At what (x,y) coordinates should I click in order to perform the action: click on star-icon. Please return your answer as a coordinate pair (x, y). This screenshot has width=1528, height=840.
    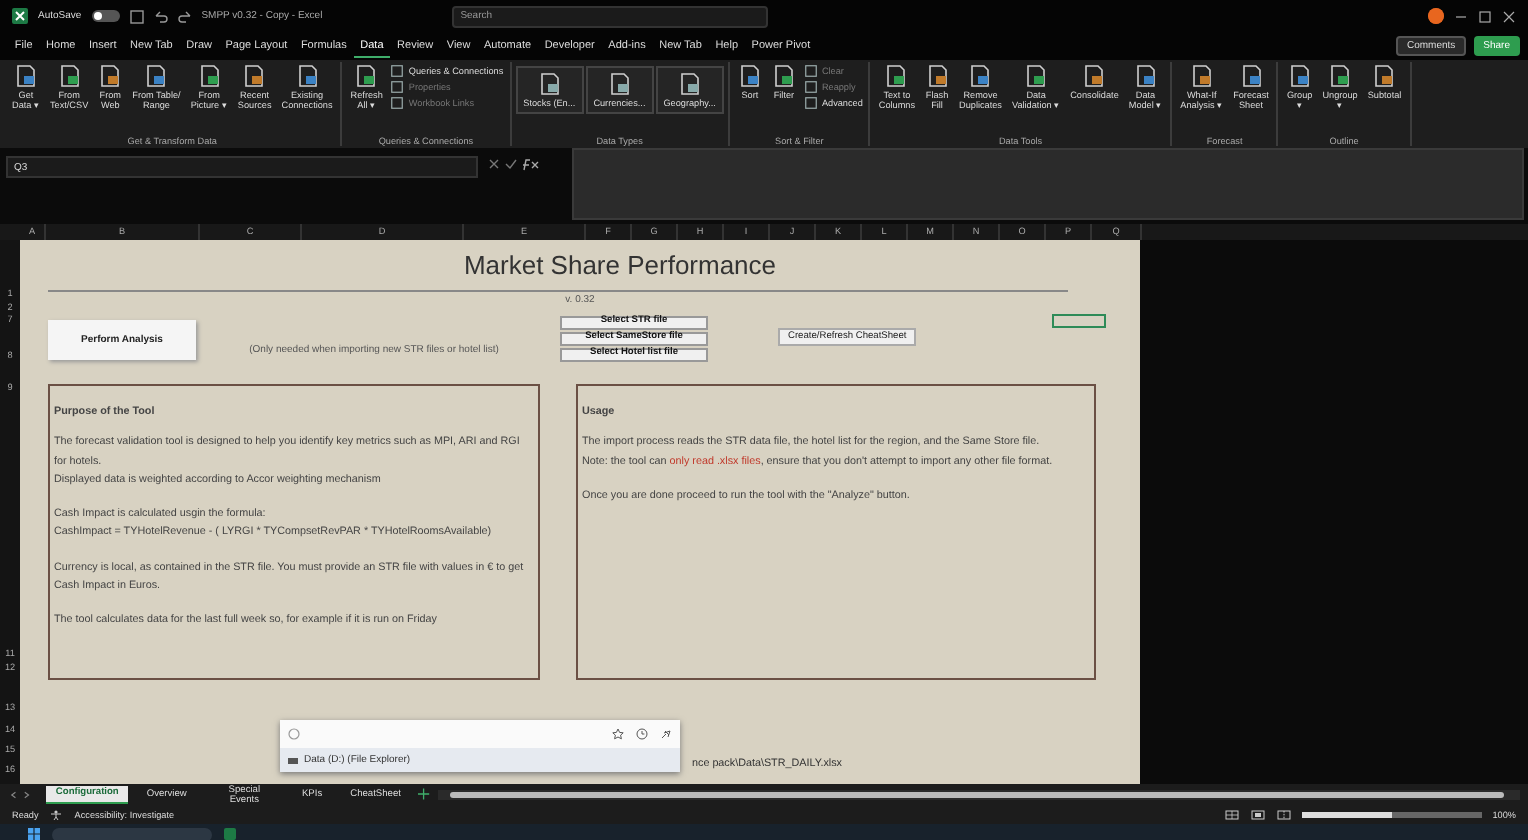
    Looking at the image, I should click on (618, 734).